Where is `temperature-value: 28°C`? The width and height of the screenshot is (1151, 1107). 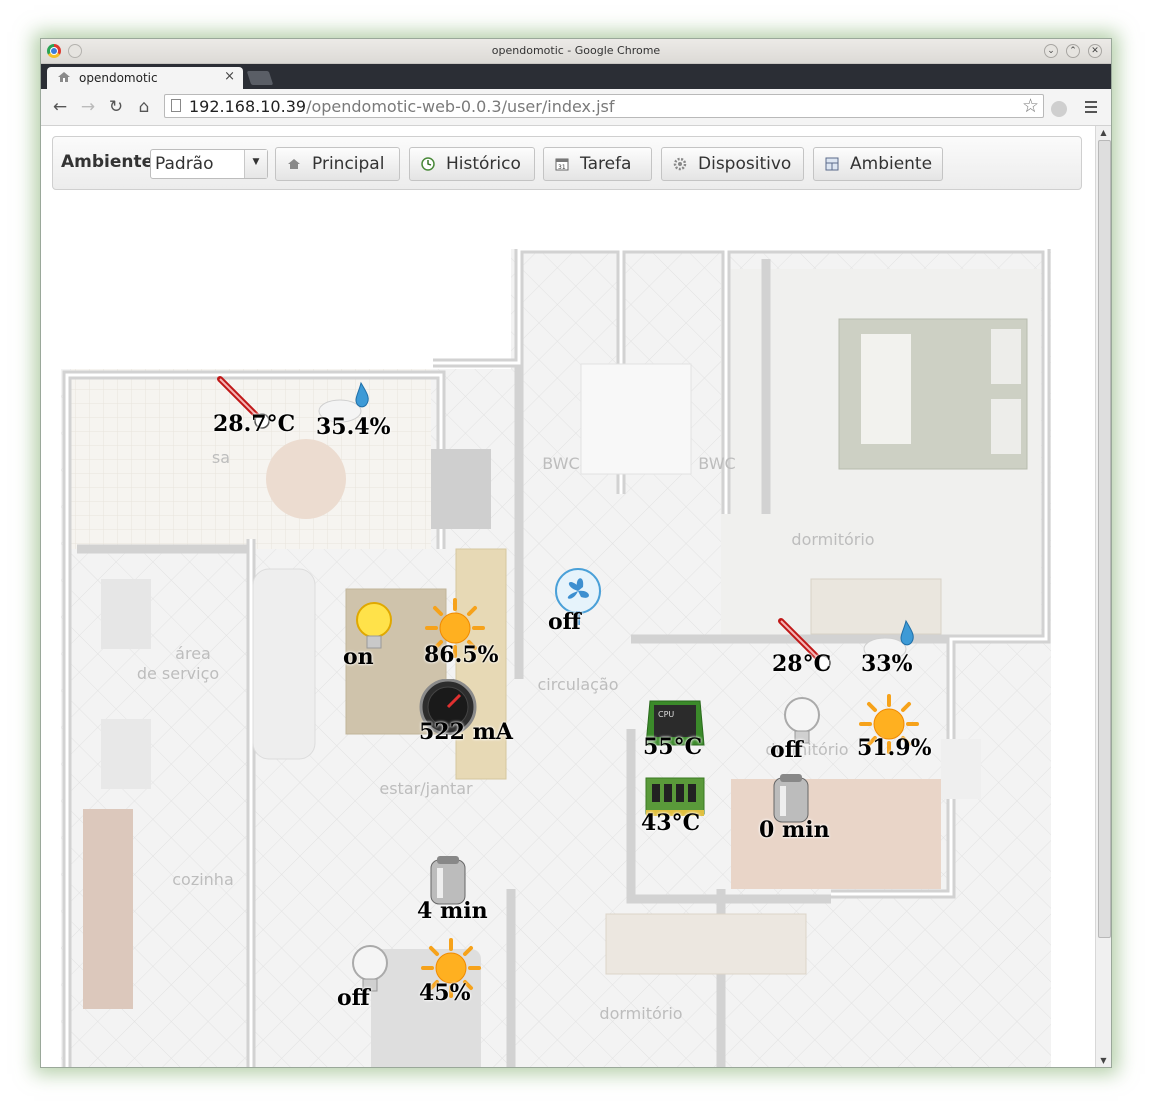
temperature-value: 28°C is located at coordinates (802, 664).